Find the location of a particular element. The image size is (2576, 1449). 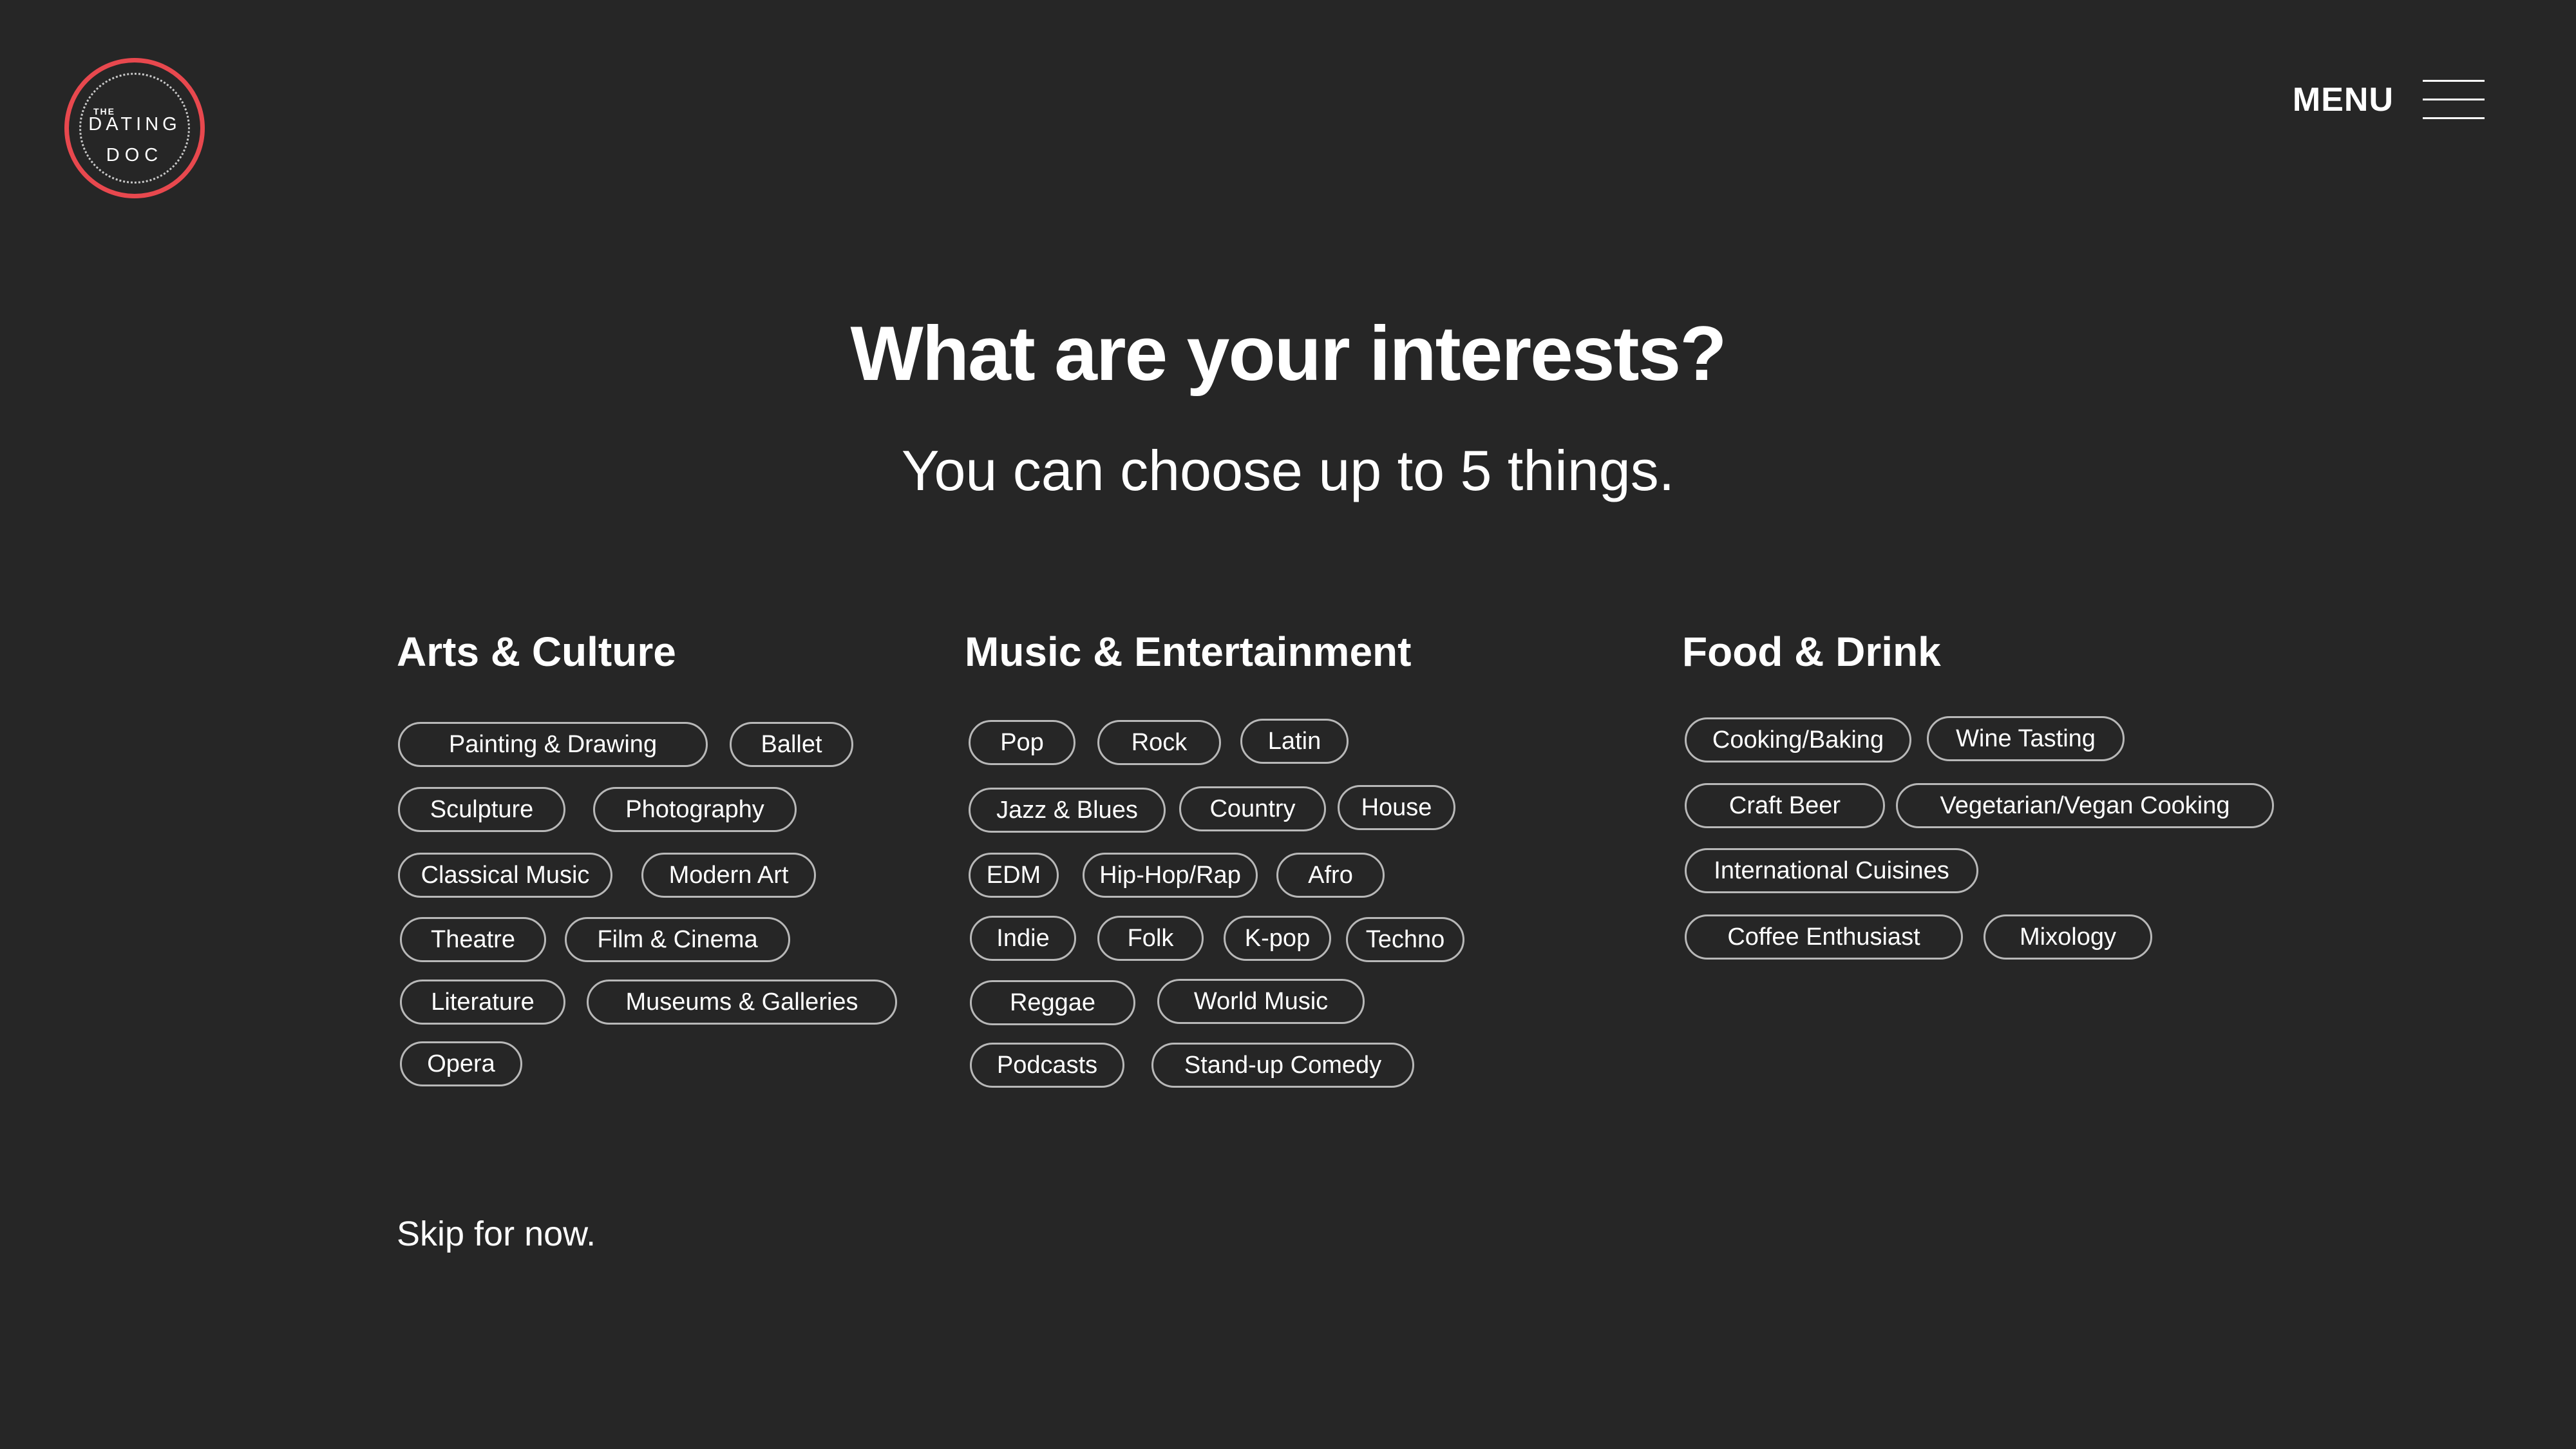

interest-craft-beer: Craft Beer is located at coordinates (1785, 806).